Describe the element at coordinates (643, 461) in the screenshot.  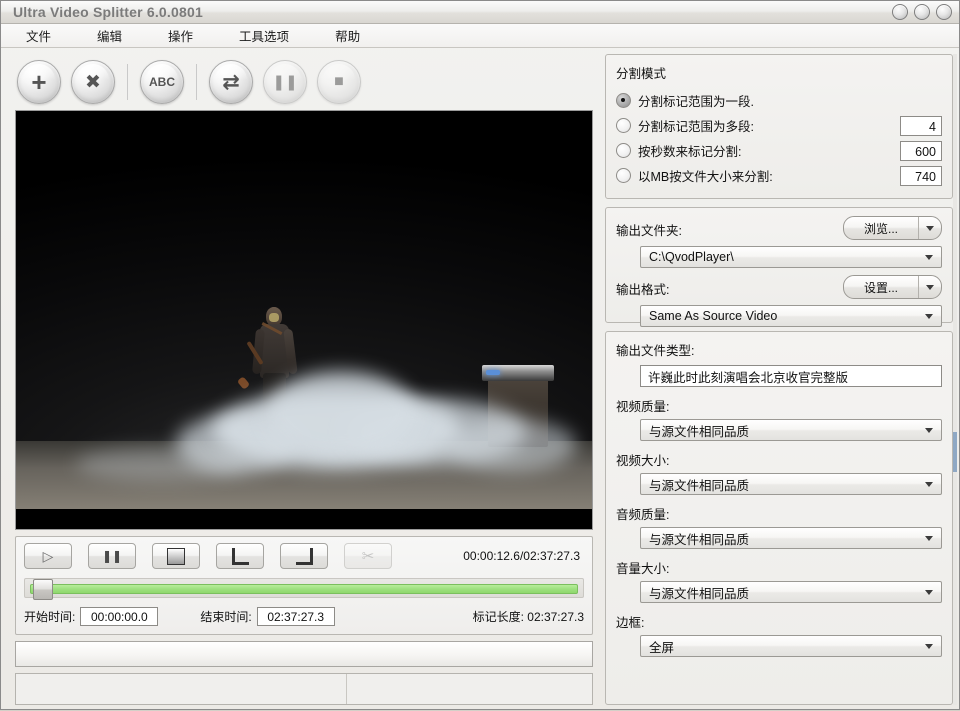
I see `video-size-label: 视频大小:` at that location.